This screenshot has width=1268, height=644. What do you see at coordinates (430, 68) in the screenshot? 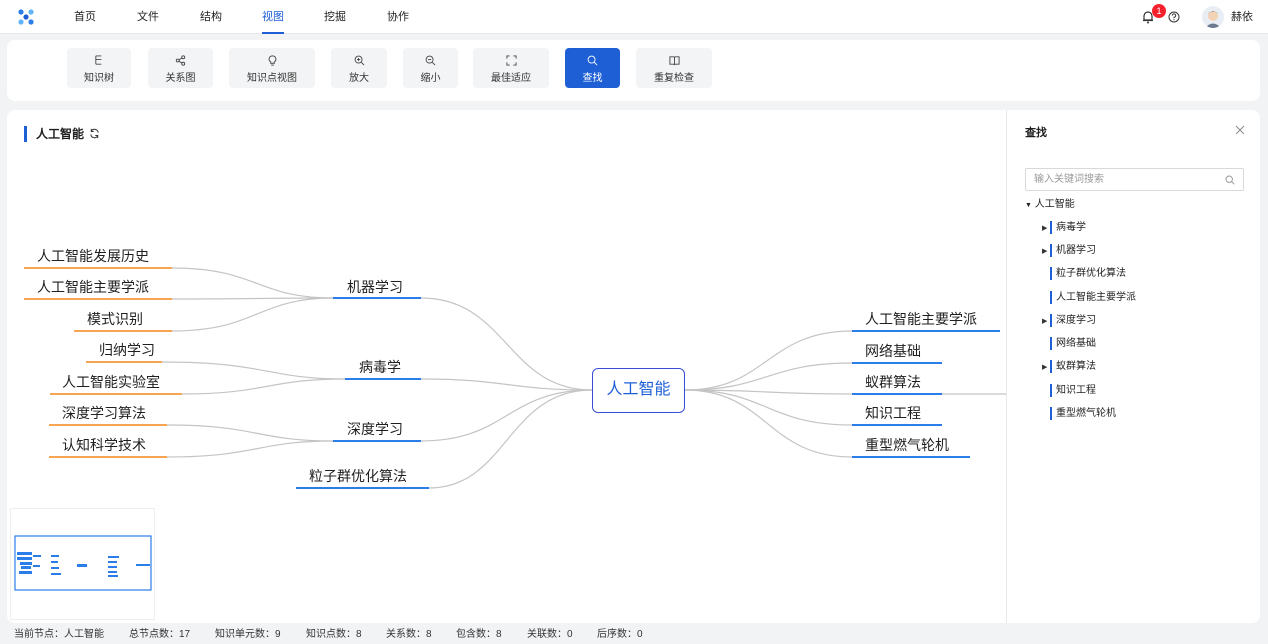
I see `zoom-out-button: 缩小` at bounding box center [430, 68].